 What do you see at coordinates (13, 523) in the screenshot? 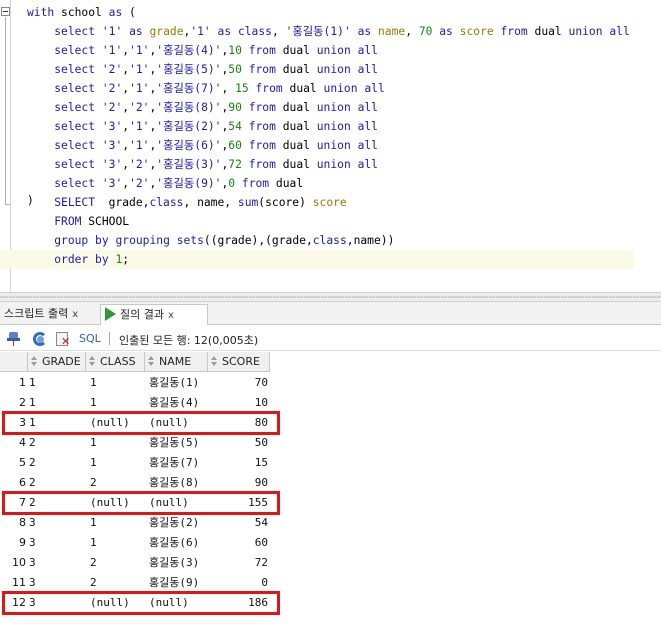
I see `row-number: 8` at bounding box center [13, 523].